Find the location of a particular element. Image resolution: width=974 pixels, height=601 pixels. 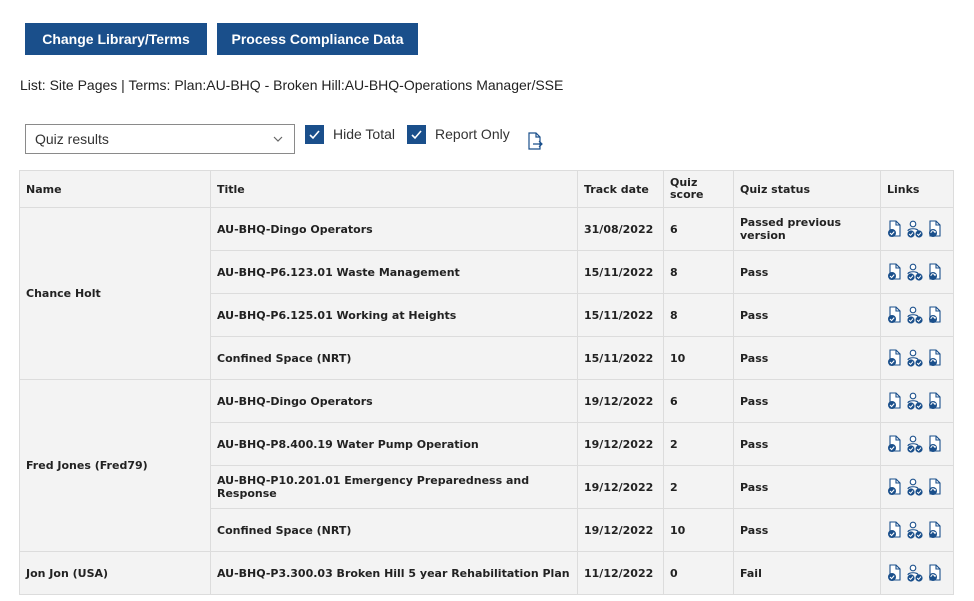

cell-title: AU-BHQ-P8.400.19 Water Pump Operation is located at coordinates (394, 444).